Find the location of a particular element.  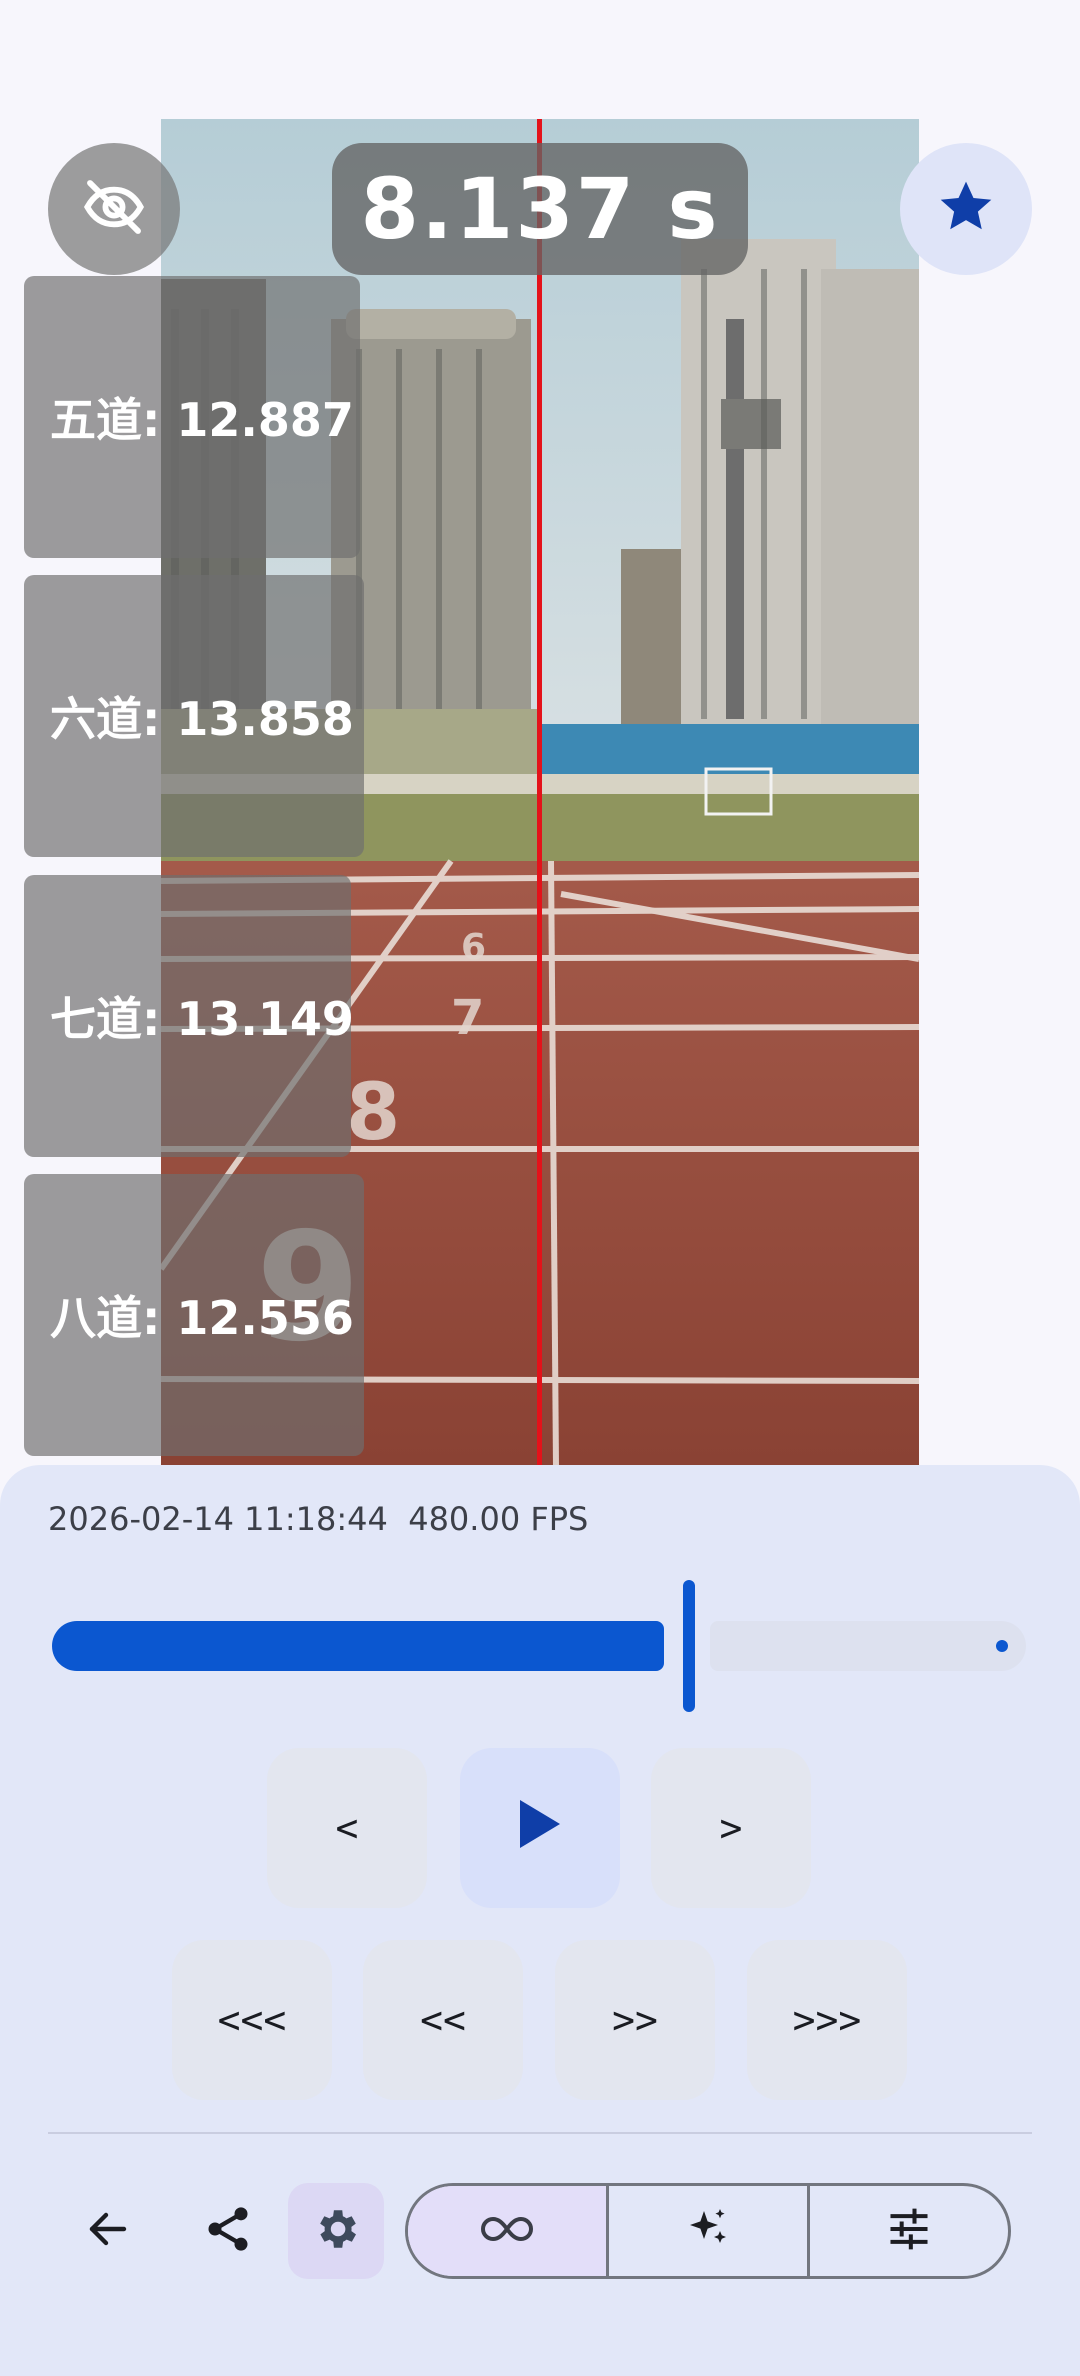

play-button is located at coordinates (540, 1828).